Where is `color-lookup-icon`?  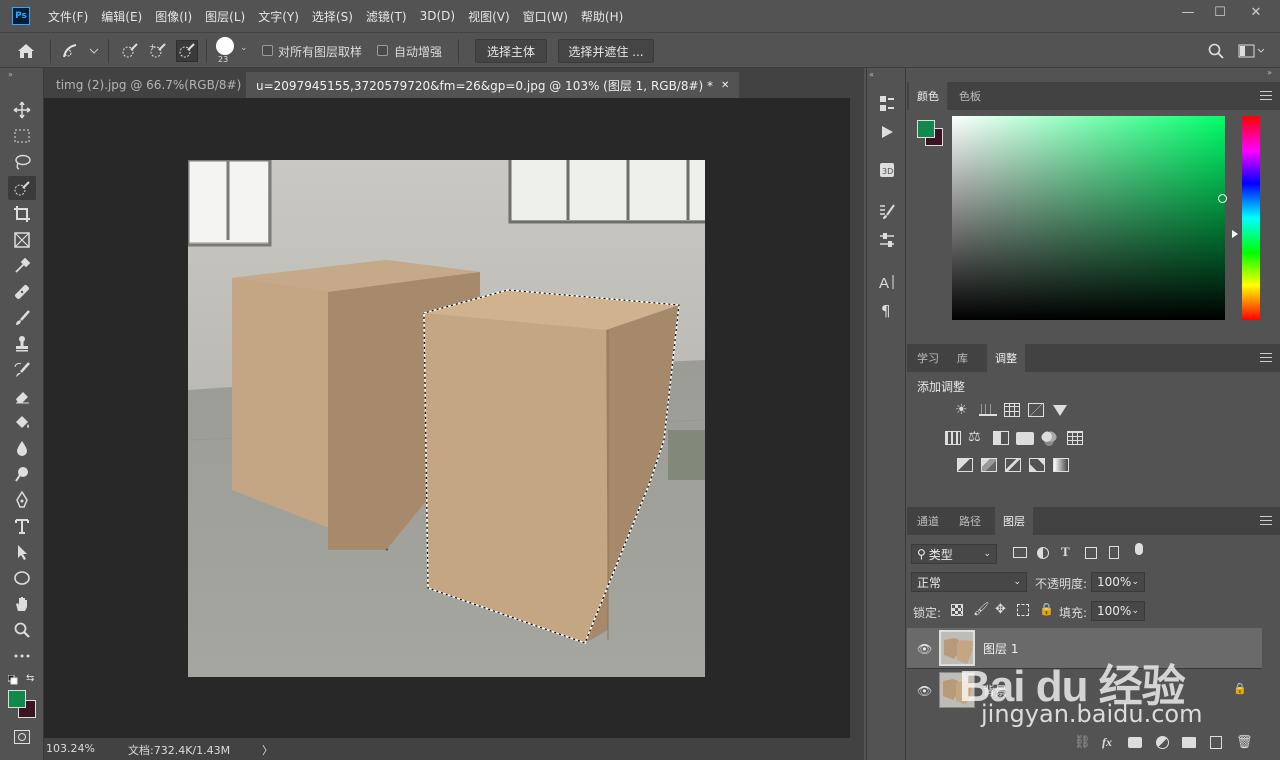
color-lookup-icon is located at coordinates (1075, 438).